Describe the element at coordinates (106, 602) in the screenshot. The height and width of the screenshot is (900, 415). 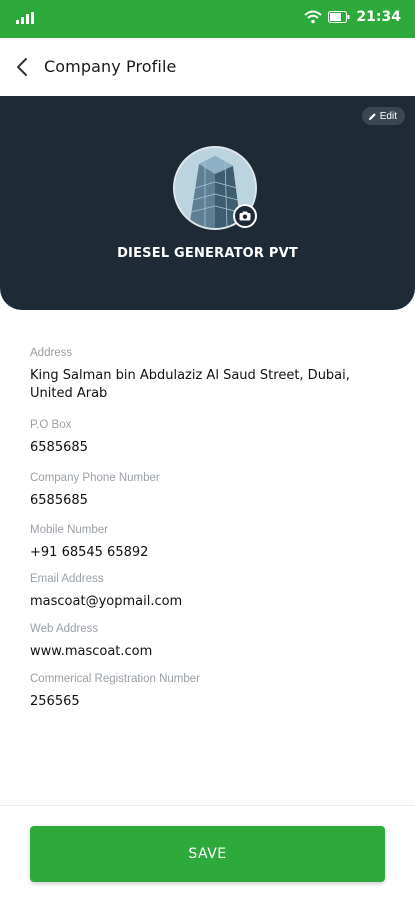
I see `email-value: mascoat@yopmail.com` at that location.